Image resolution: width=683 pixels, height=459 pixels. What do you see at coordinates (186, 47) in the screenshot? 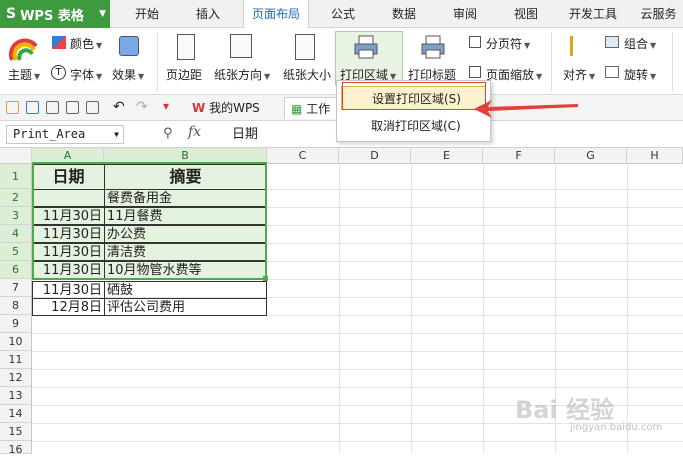
I see `margin-icon` at bounding box center [186, 47].